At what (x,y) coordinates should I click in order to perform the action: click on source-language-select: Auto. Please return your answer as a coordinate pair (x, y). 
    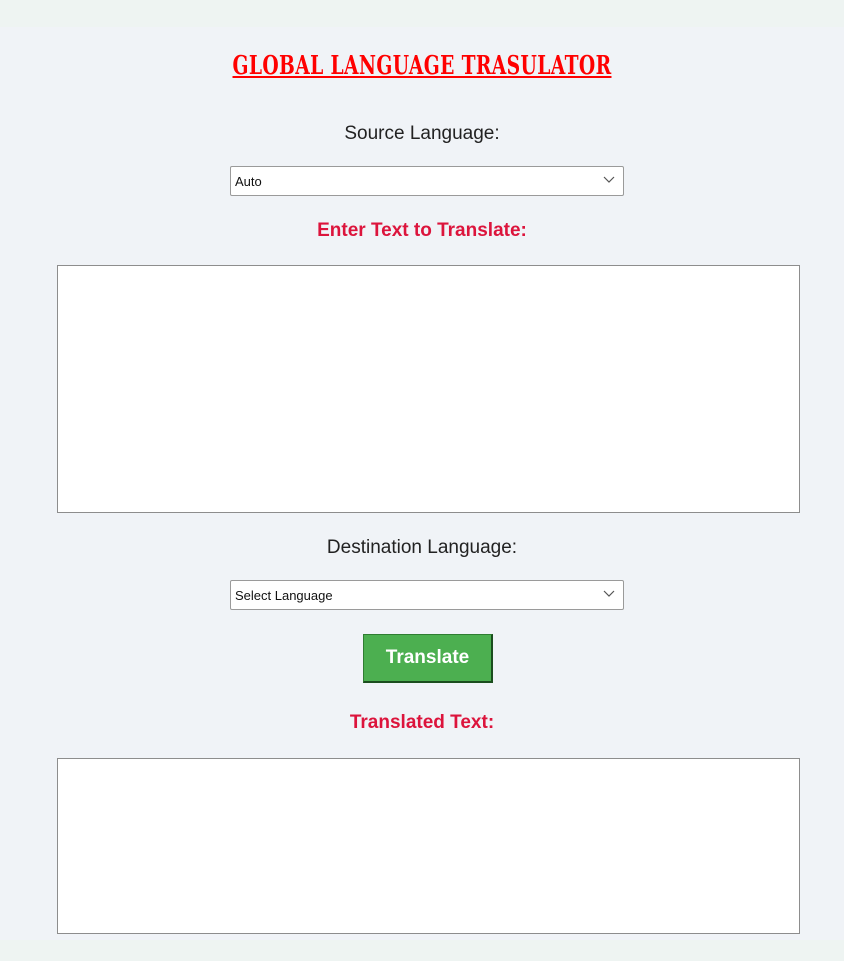
    Looking at the image, I should click on (427, 181).